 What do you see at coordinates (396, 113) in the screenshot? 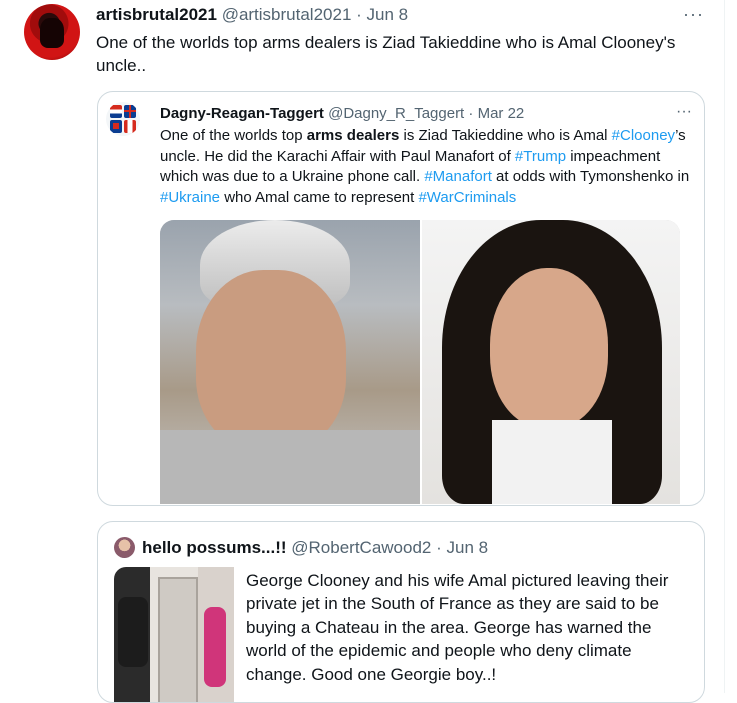
I see `quoted-author-handle: @Dagny_R_Taggert` at bounding box center [396, 113].